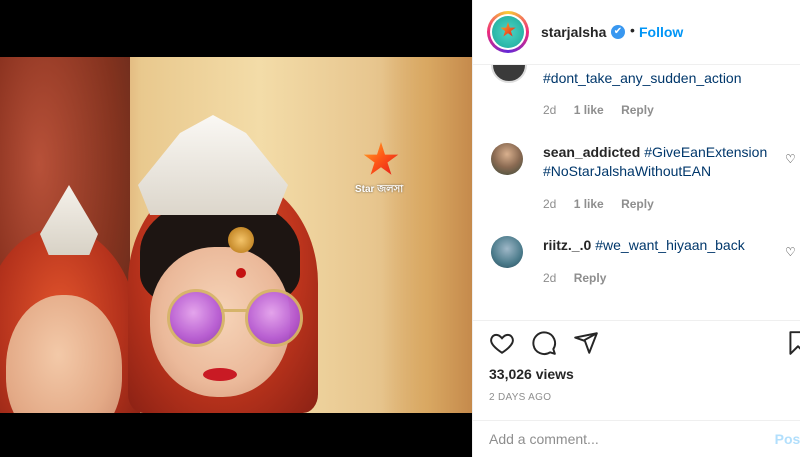 The height and width of the screenshot is (458, 800). What do you see at coordinates (661, 32) in the screenshot?
I see `follow-button: Follow` at bounding box center [661, 32].